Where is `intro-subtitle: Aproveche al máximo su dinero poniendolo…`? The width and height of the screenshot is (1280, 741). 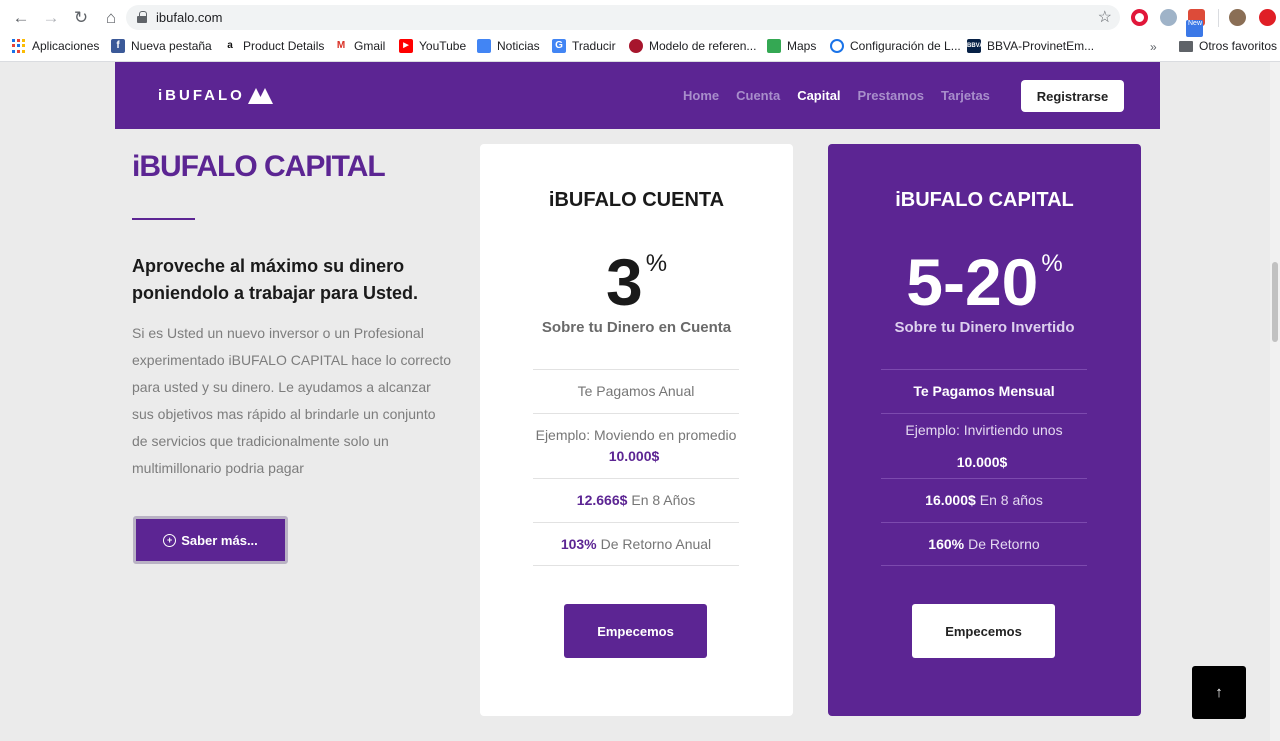 intro-subtitle: Aproveche al máximo su dinero poniendolo… is located at coordinates (275, 279).